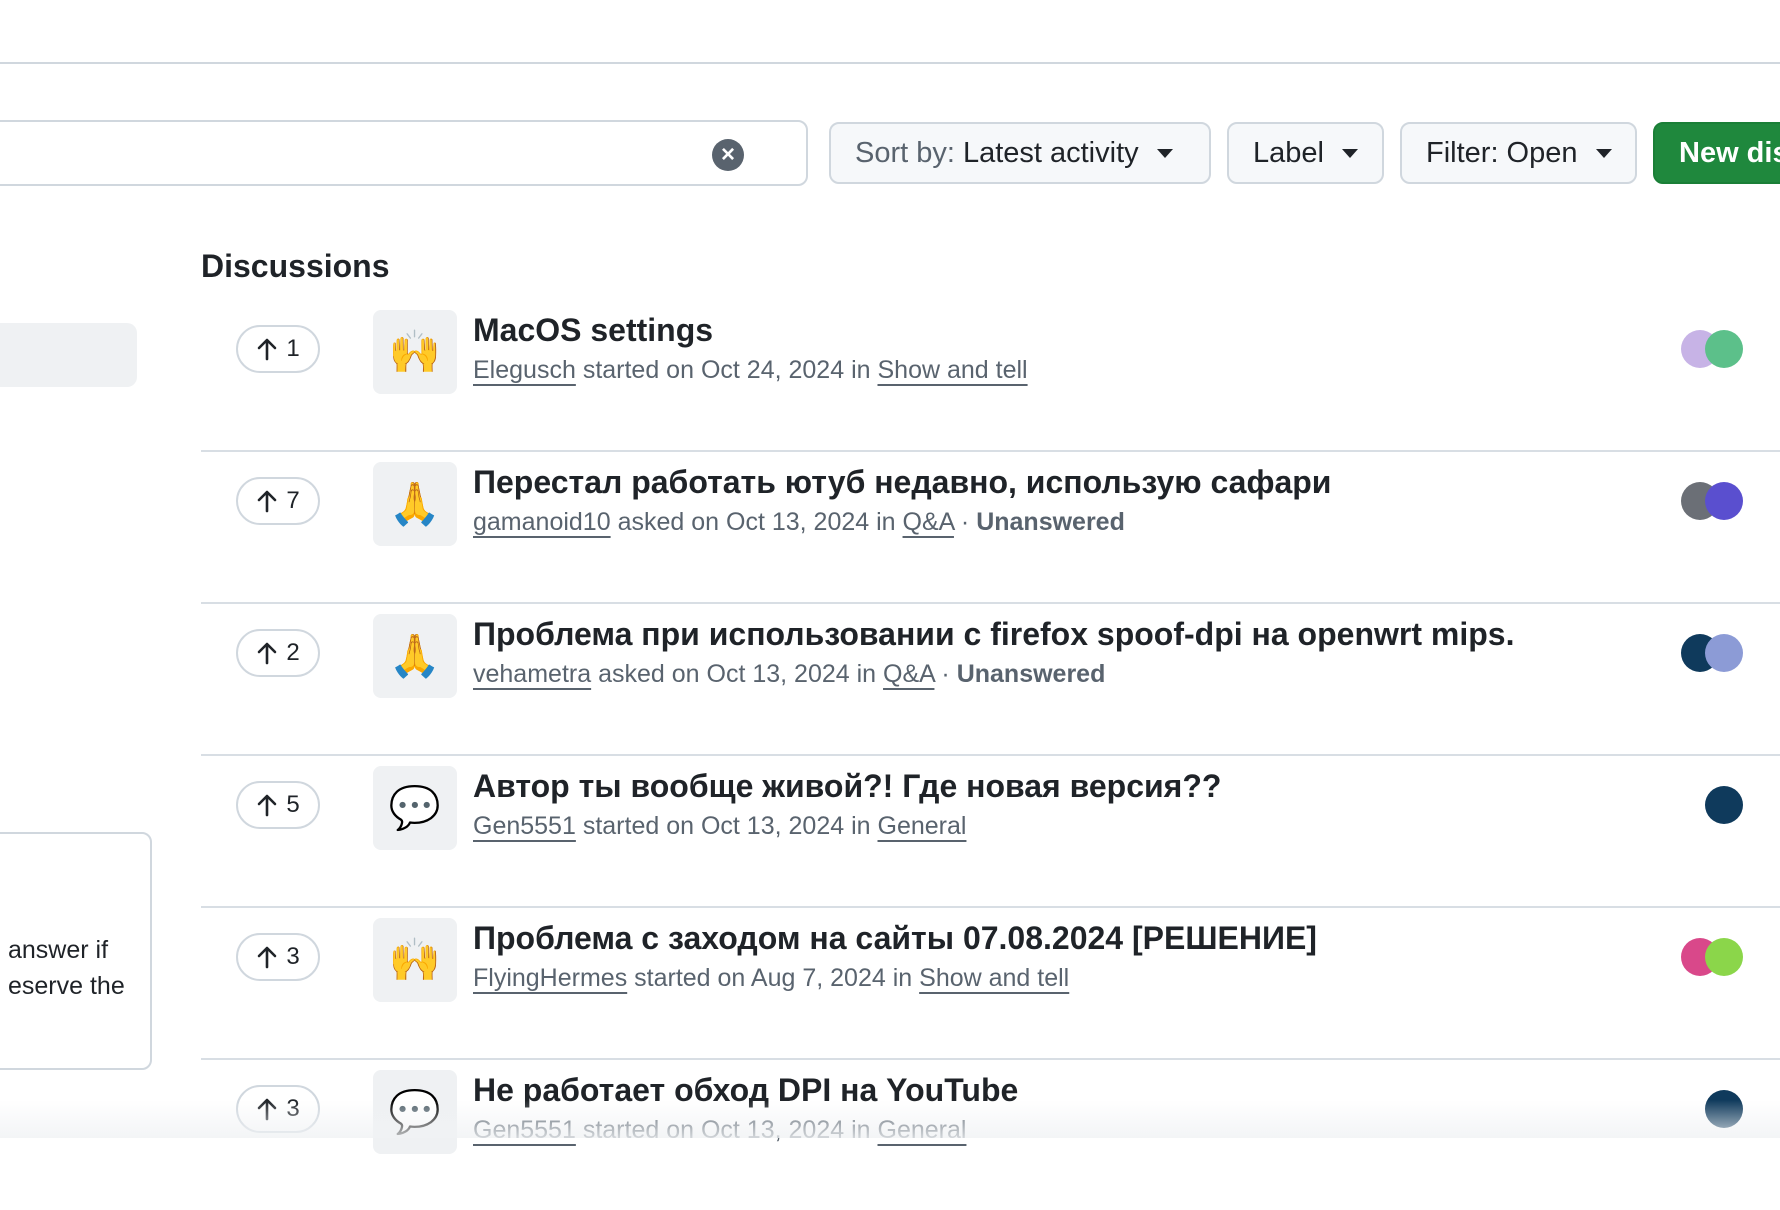  What do you see at coordinates (278, 653) in the screenshot?
I see `upvote-button: 2` at bounding box center [278, 653].